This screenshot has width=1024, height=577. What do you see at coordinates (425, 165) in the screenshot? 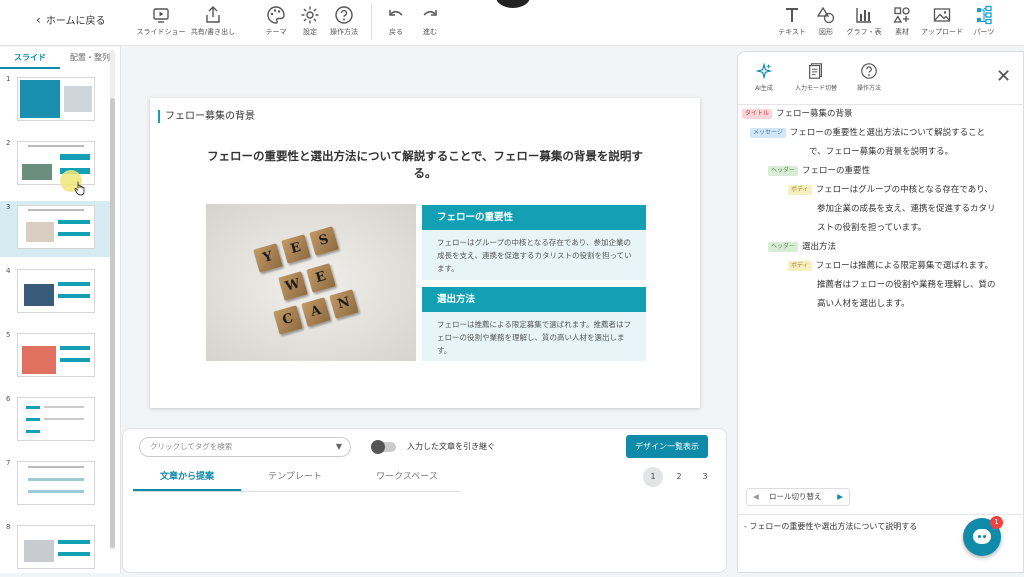
I see `slide-message: フェローの重要性と選出方法について解説することで、フェロー募集の背景を説明する。` at bounding box center [425, 165].